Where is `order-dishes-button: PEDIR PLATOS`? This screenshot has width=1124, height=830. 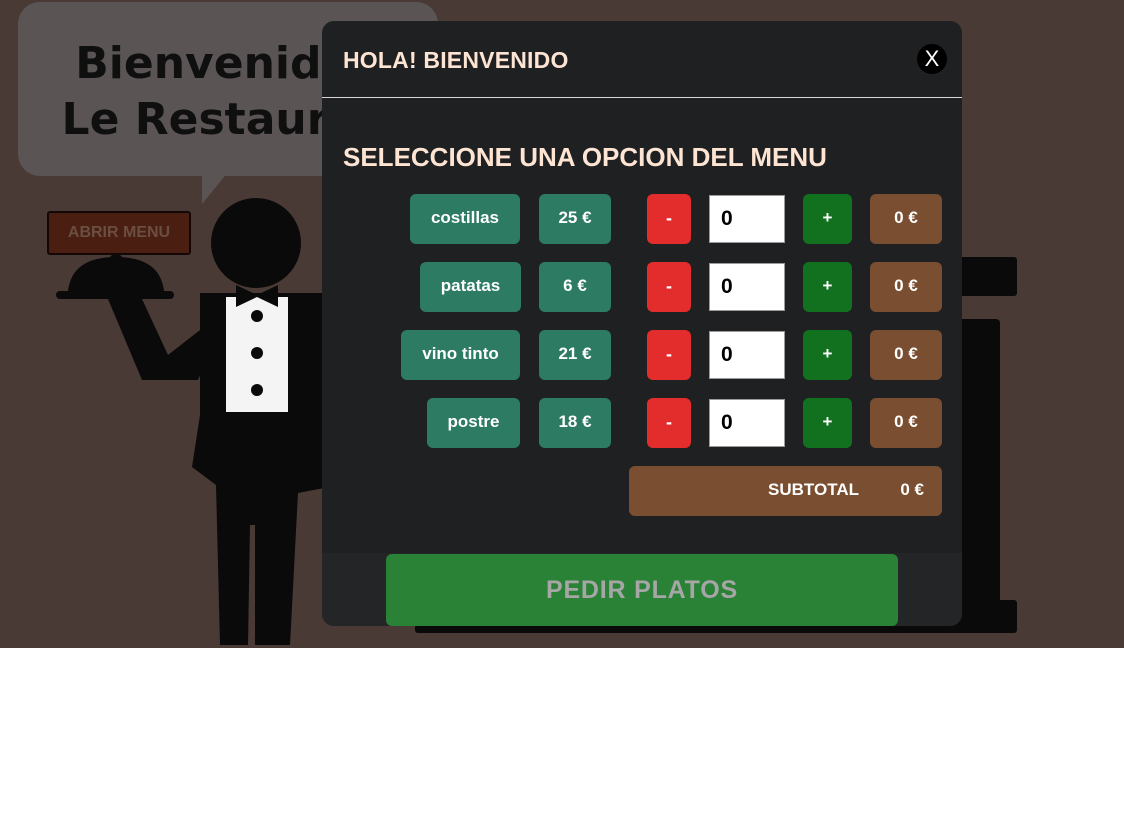
order-dishes-button: PEDIR PLATOS is located at coordinates (642, 590).